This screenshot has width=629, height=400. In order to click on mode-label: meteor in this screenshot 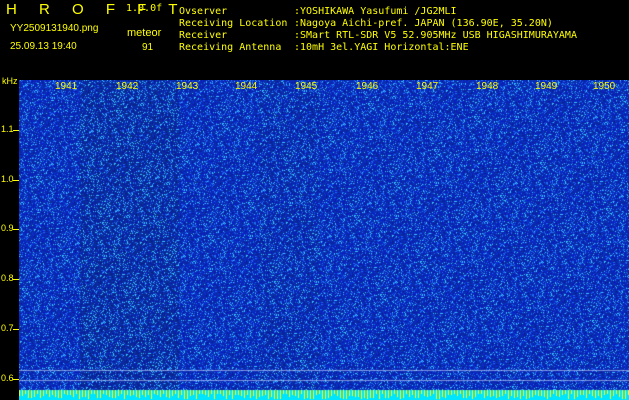, I will do `click(144, 33)`.